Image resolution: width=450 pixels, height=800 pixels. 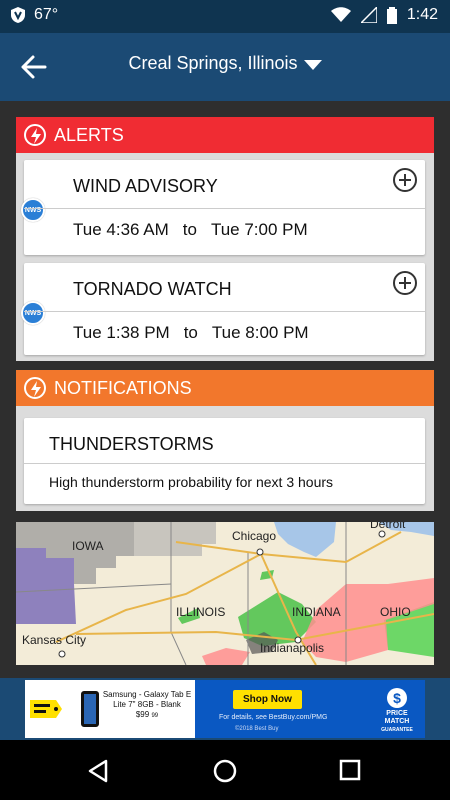 What do you see at coordinates (273, 717) in the screenshot?
I see `ad-fine-print: For details, see BestBuy.com/PMG` at bounding box center [273, 717].